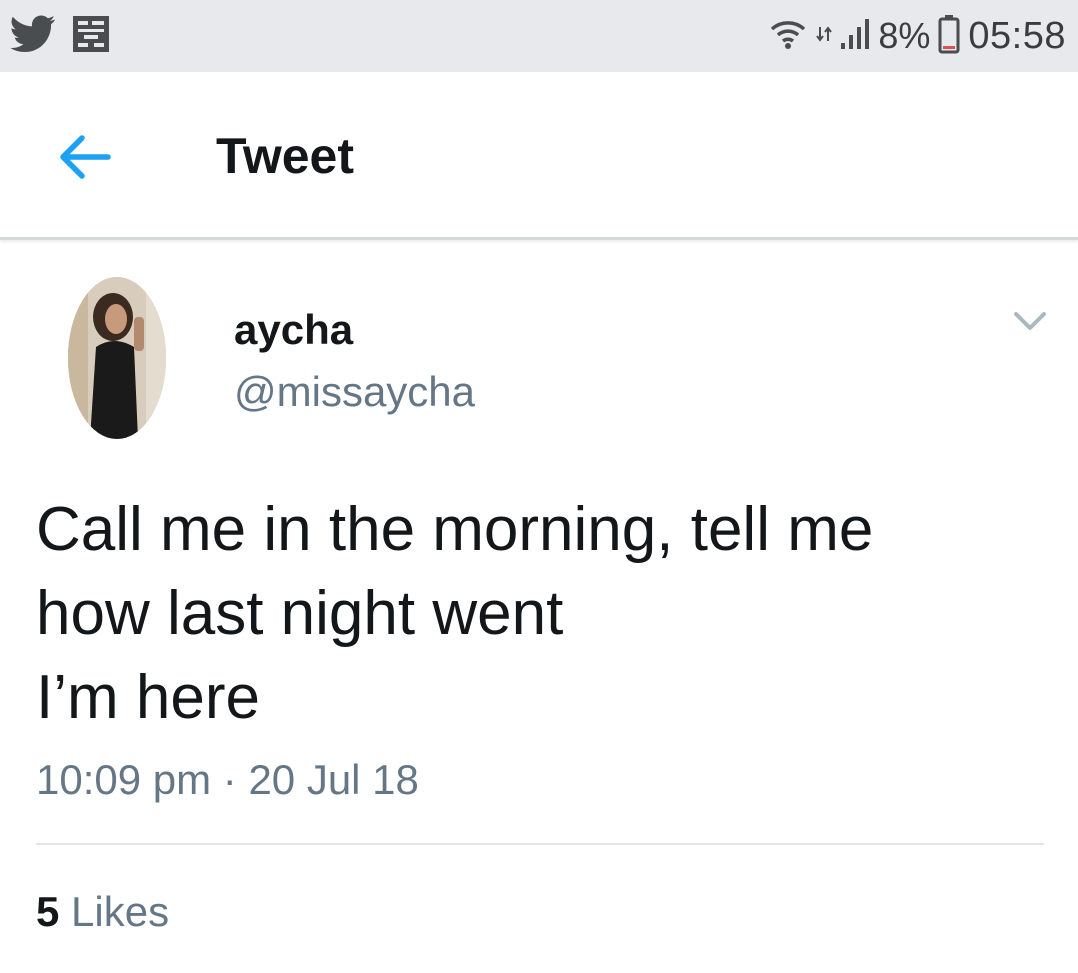 This screenshot has width=1078, height=973. What do you see at coordinates (33, 36) in the screenshot?
I see `twitter-bird-icon` at bounding box center [33, 36].